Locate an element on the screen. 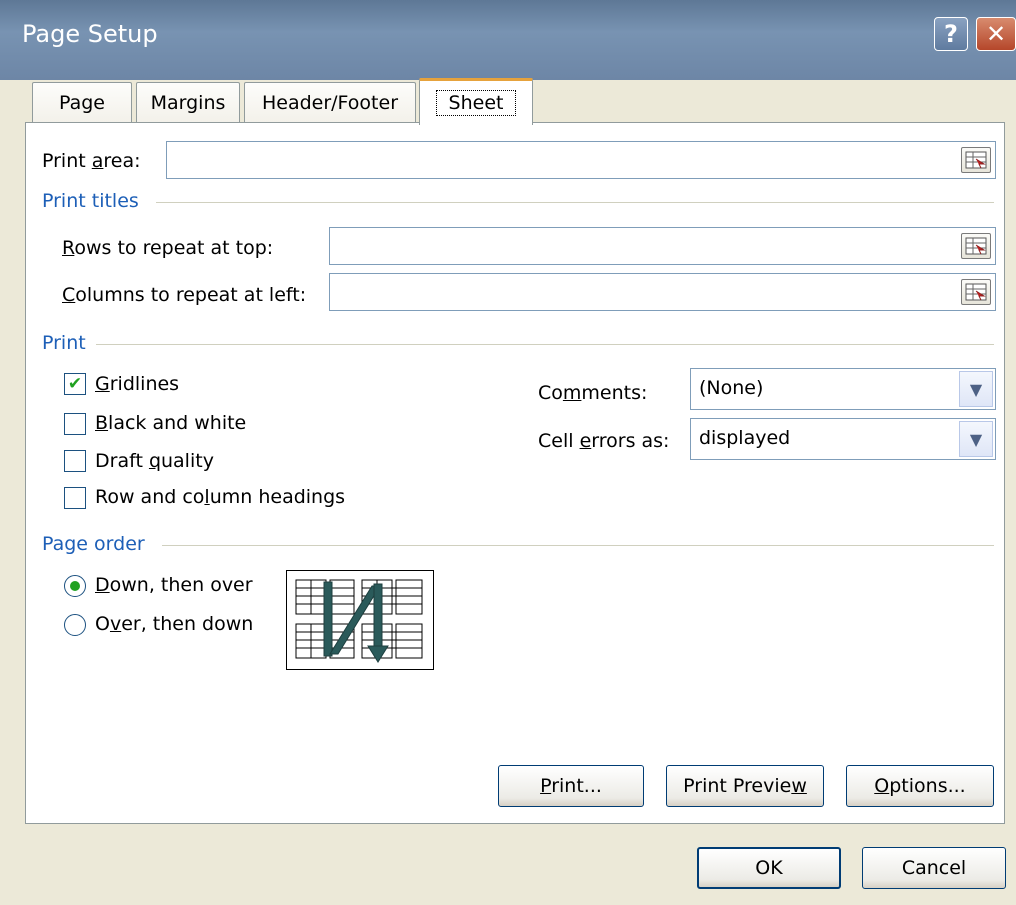 The width and height of the screenshot is (1016, 905). rows-repeat-collapse-button is located at coordinates (976, 246).